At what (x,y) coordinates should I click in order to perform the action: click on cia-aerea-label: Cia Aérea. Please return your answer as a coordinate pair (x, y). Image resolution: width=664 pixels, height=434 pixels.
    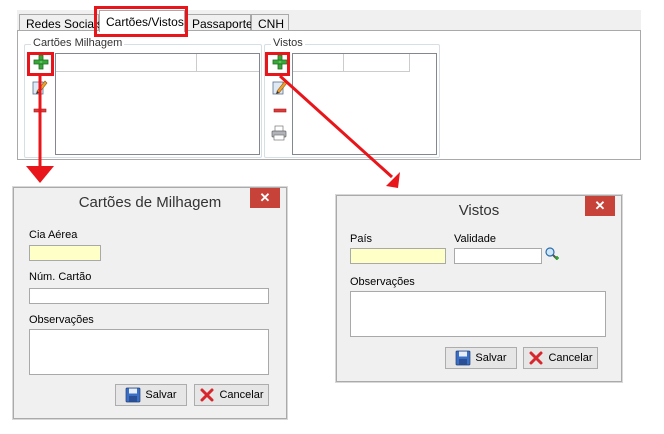
    Looking at the image, I should click on (53, 235).